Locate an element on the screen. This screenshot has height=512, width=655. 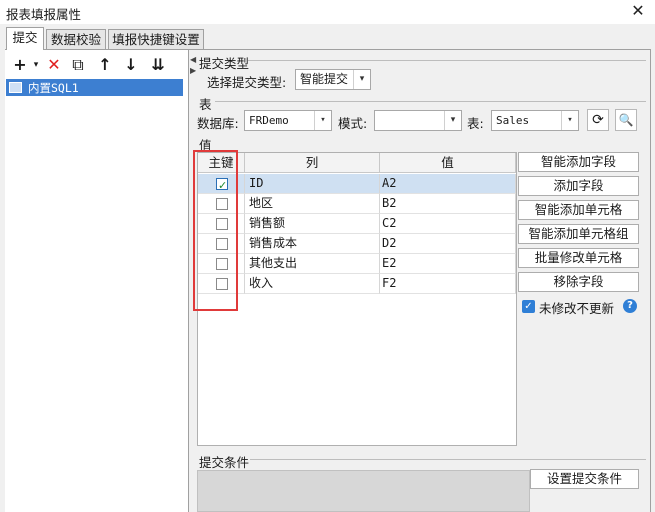
window-title: 报表填报属性 is located at coordinates (44, 14).